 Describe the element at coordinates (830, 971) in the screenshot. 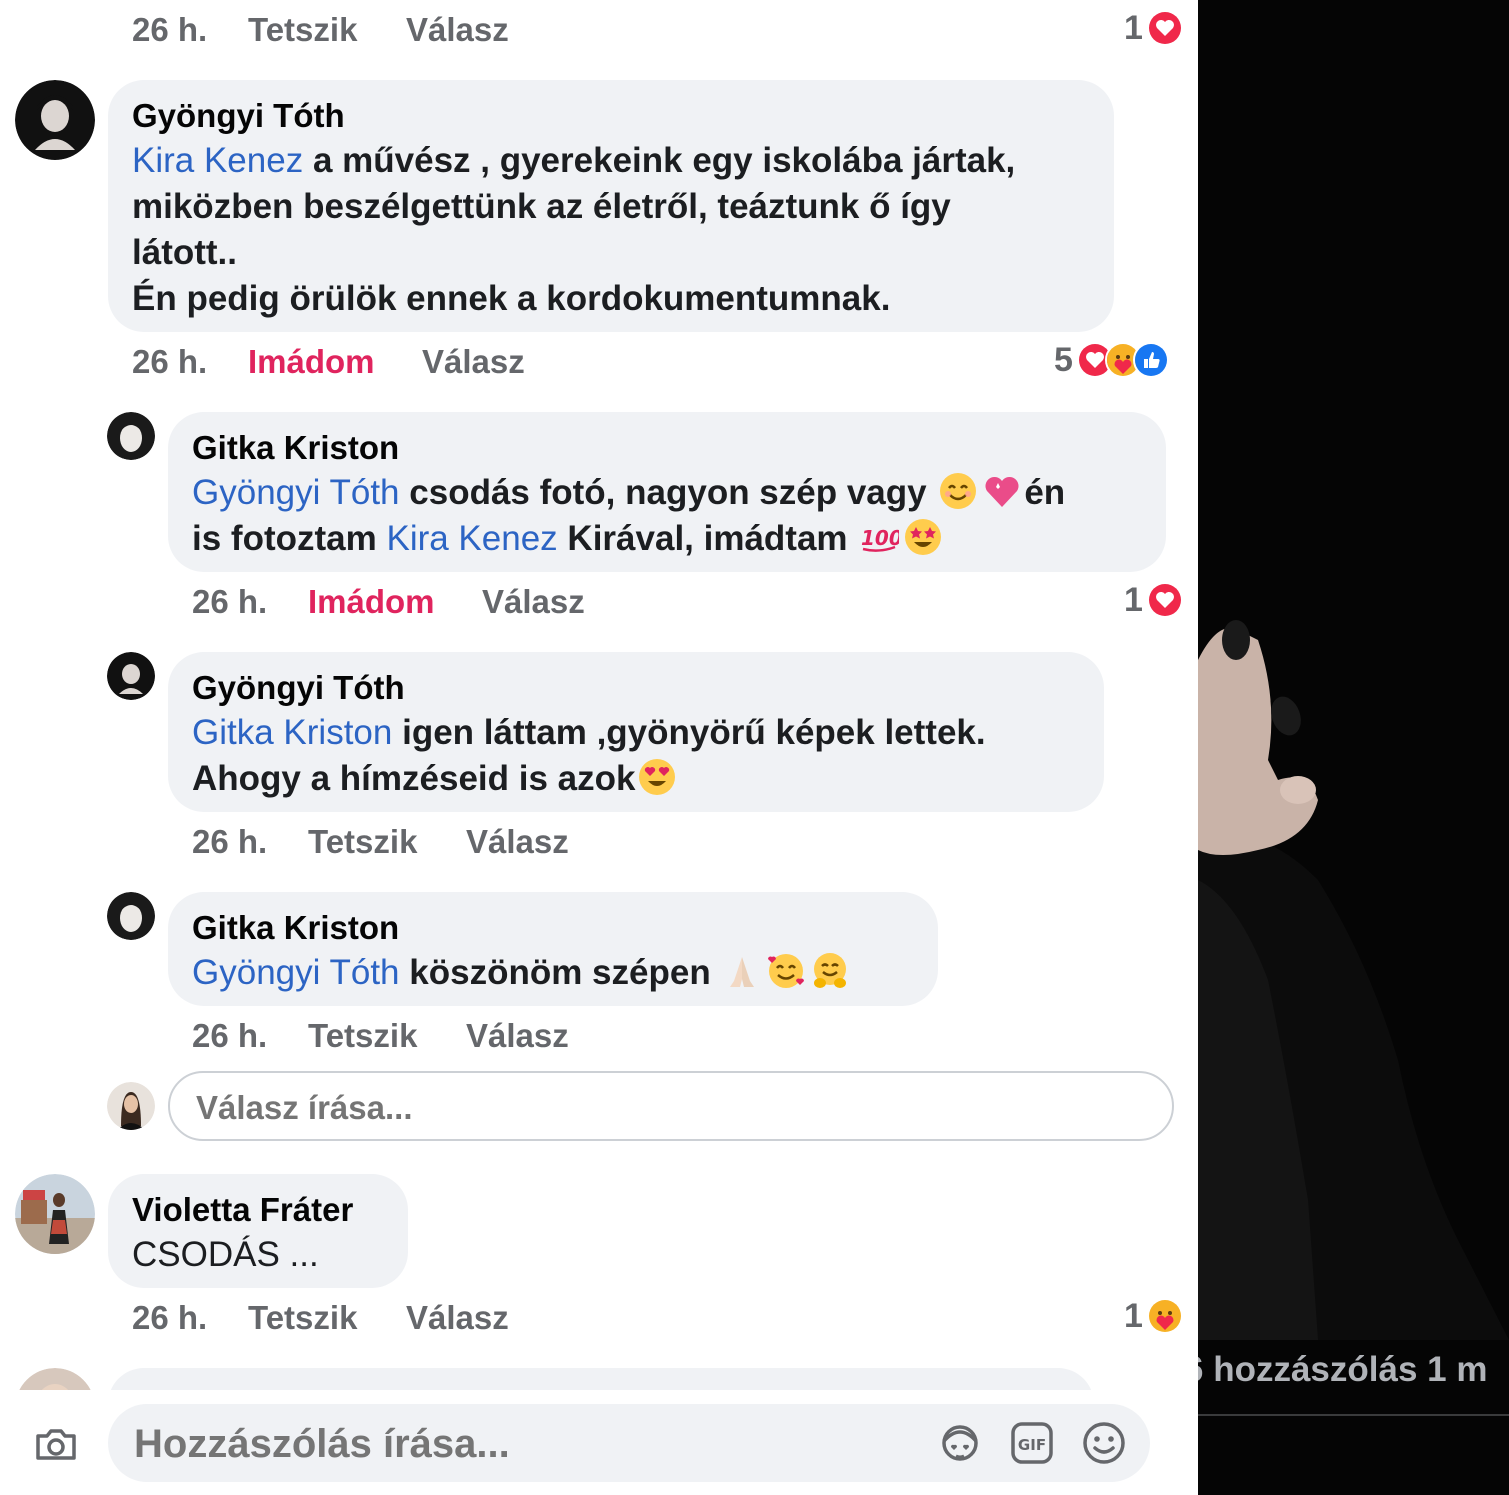

I see `hugging-face-emoji-icon` at that location.